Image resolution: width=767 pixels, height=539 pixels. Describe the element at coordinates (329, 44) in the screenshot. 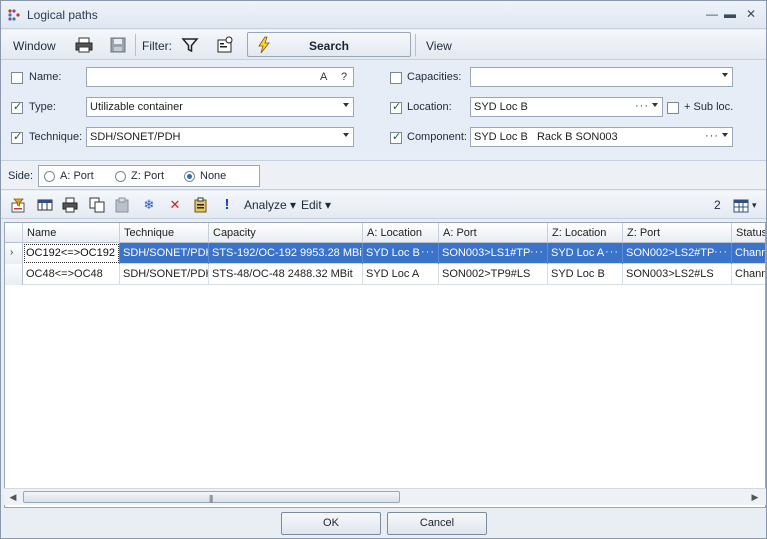

I see `search-button: Search` at that location.